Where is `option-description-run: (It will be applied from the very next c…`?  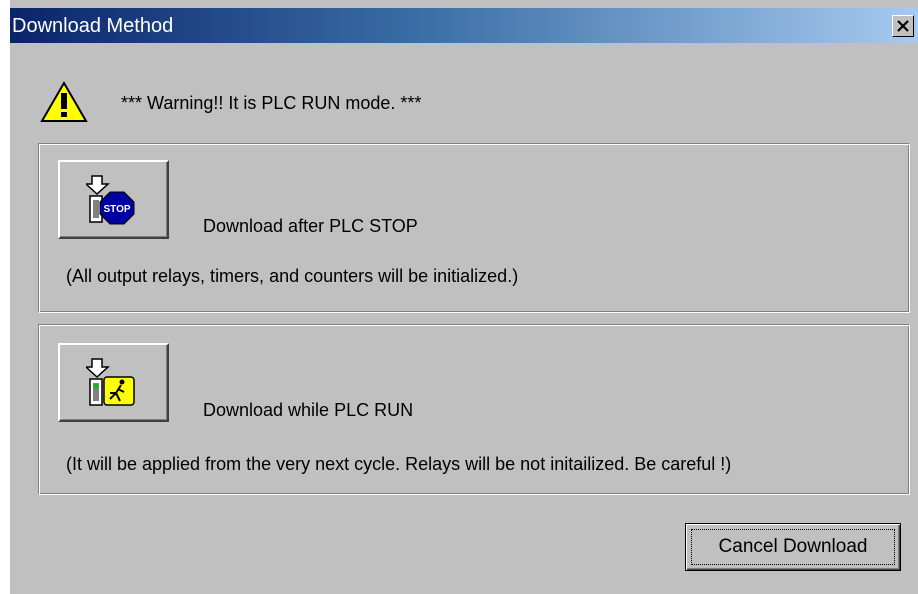 option-description-run: (It will be applied from the very next c… is located at coordinates (399, 464).